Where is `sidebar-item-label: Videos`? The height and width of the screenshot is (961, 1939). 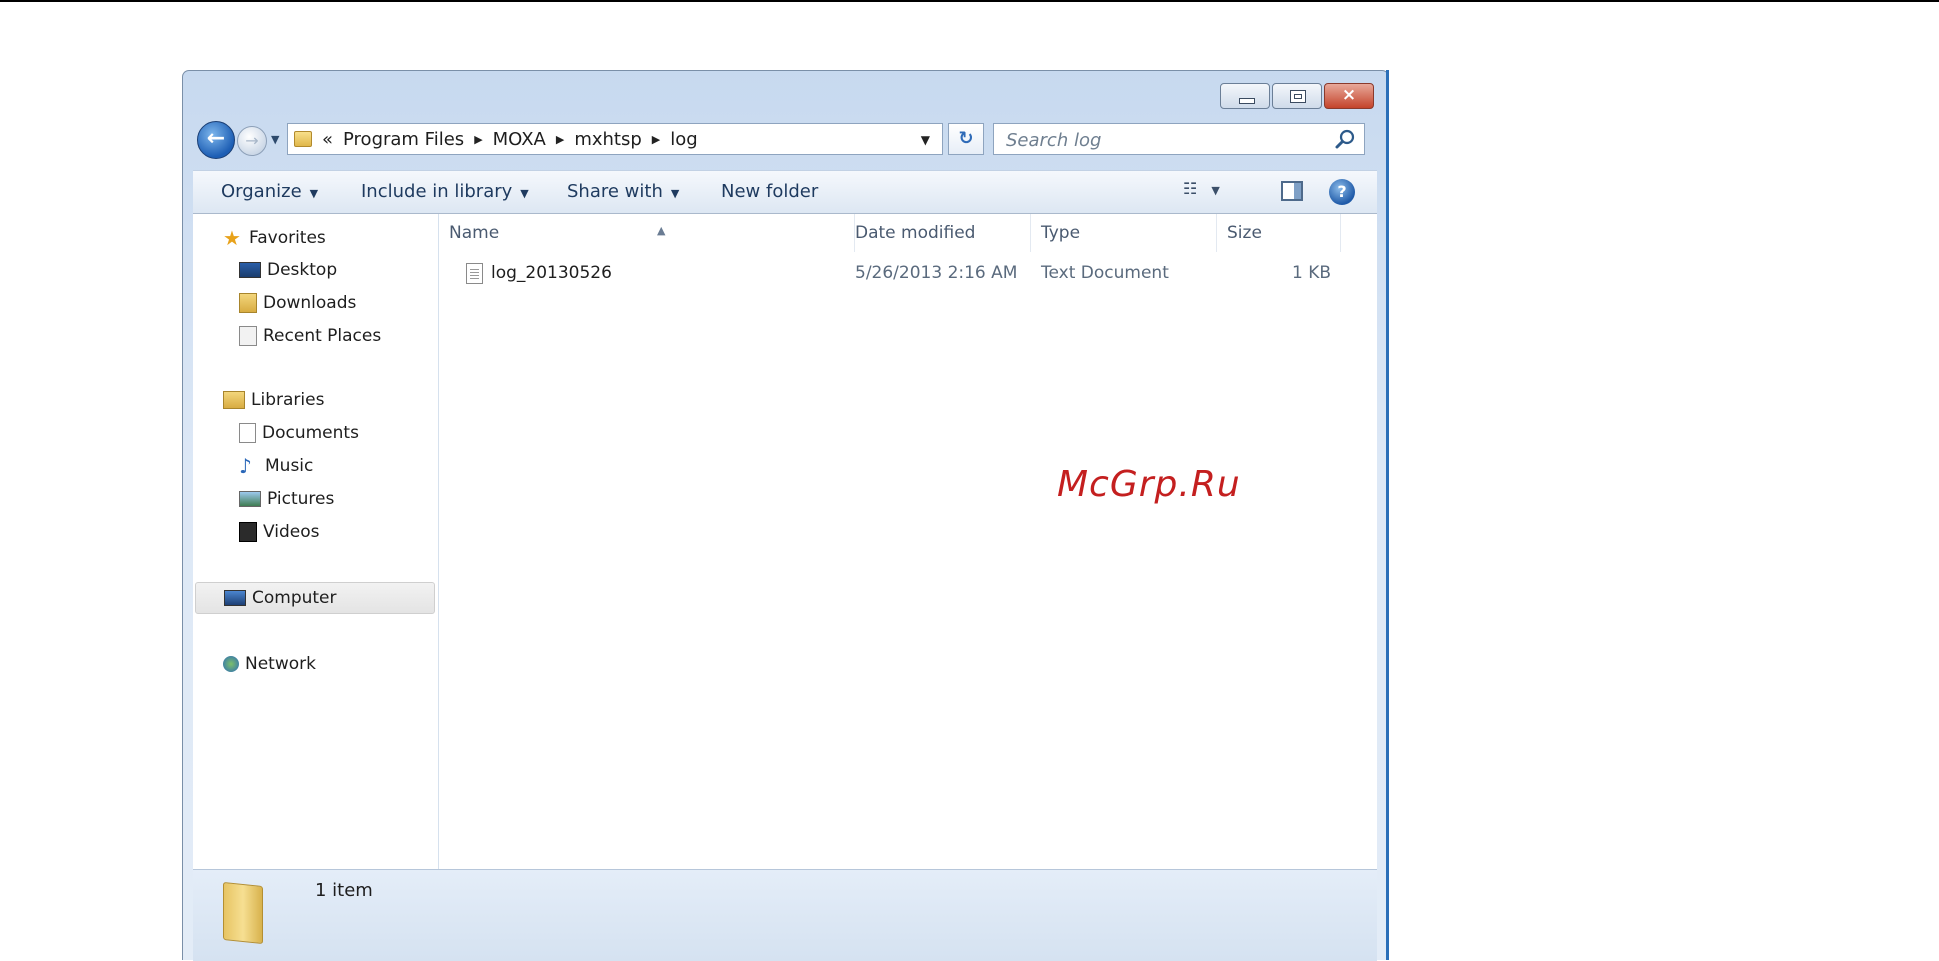
sidebar-item-label: Videos is located at coordinates (291, 532).